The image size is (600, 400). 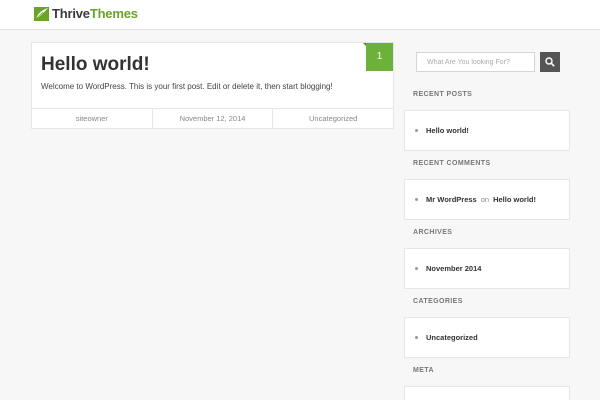 I want to click on archive-link: November 2014, so click(x=453, y=268).